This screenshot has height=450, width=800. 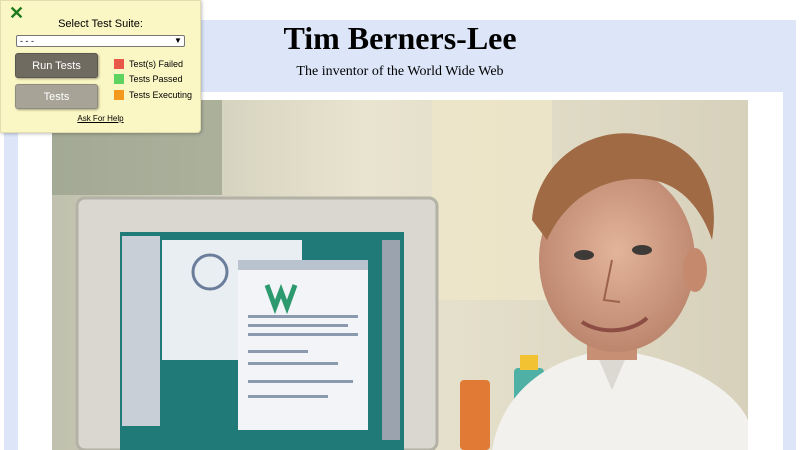 I want to click on legend-failed-label: Test(s) Failed, so click(x=156, y=64).